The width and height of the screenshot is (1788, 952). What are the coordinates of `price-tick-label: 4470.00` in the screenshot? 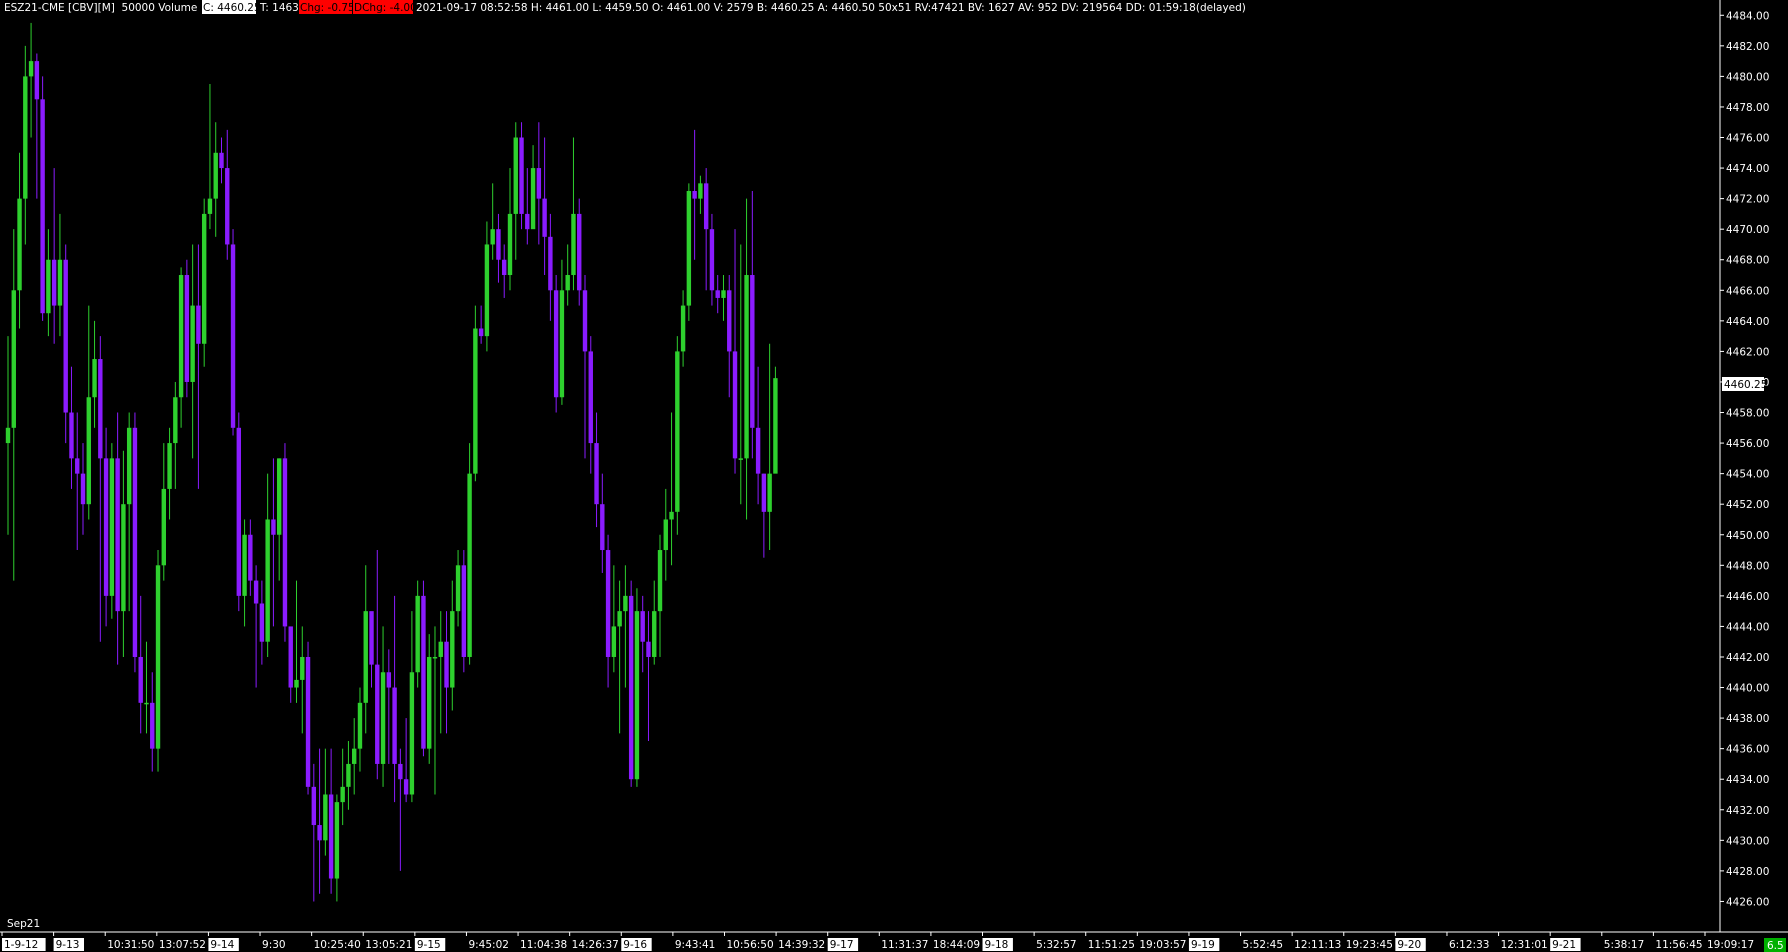 It's located at (1747, 230).